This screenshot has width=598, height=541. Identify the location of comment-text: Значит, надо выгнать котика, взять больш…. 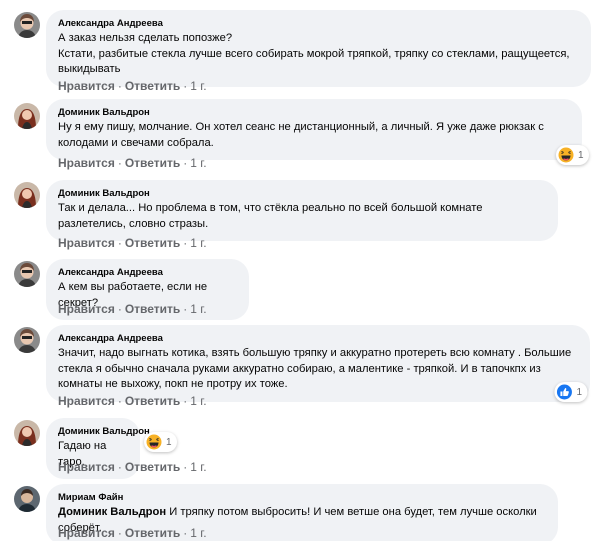
(315, 368).